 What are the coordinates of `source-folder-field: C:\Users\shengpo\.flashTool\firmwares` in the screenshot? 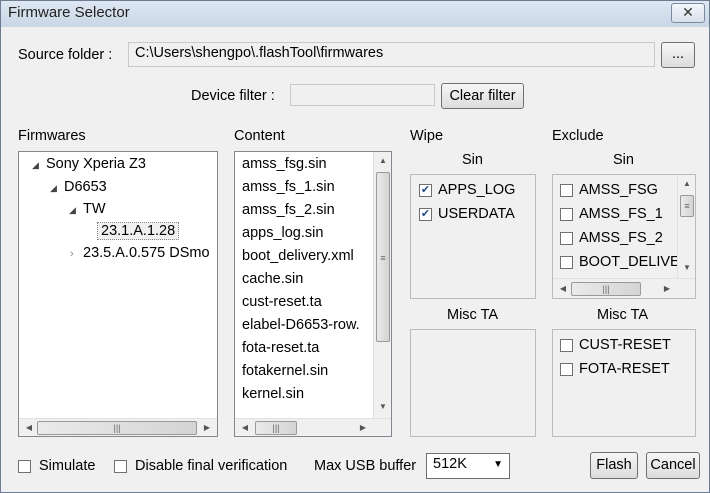 It's located at (391, 54).